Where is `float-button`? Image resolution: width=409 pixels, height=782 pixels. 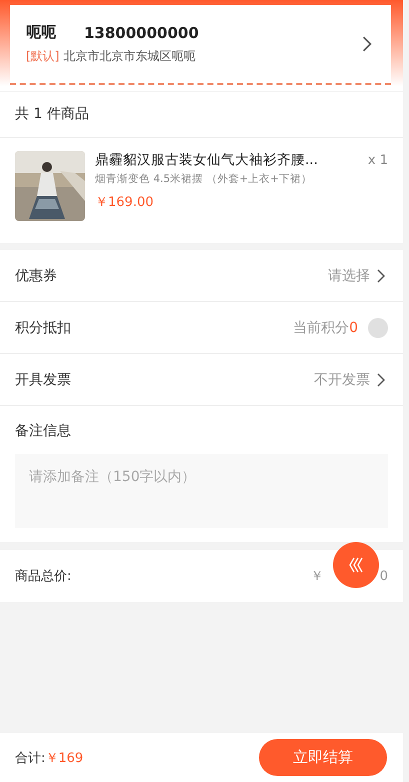 float-button is located at coordinates (356, 565).